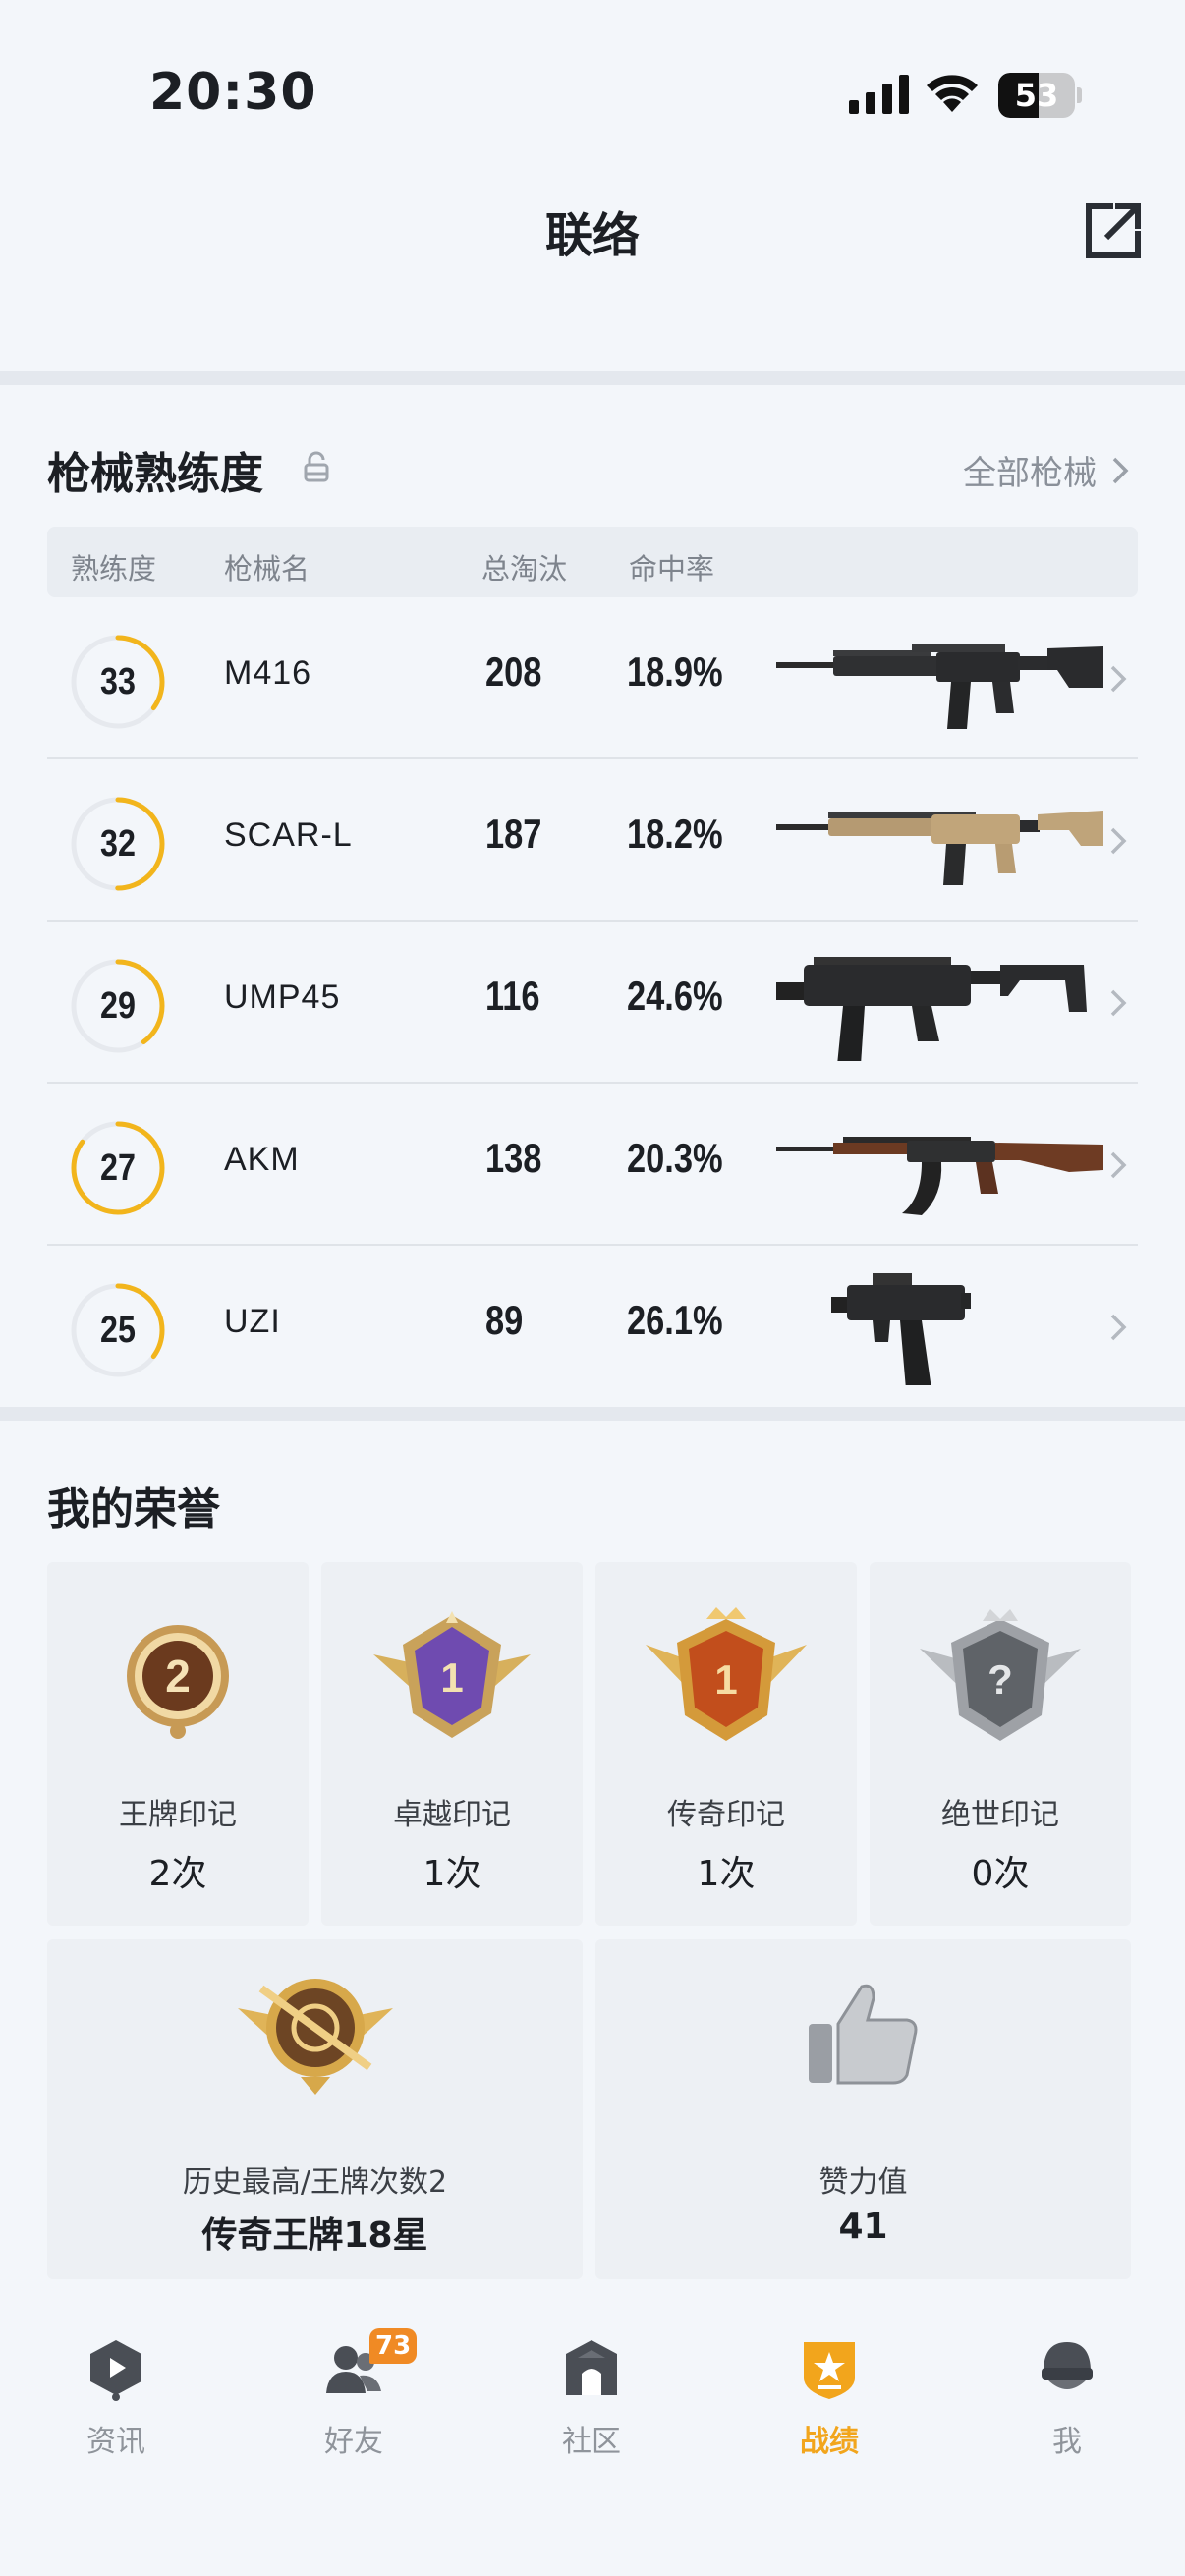  I want to click on status-time: 20:30, so click(233, 92).